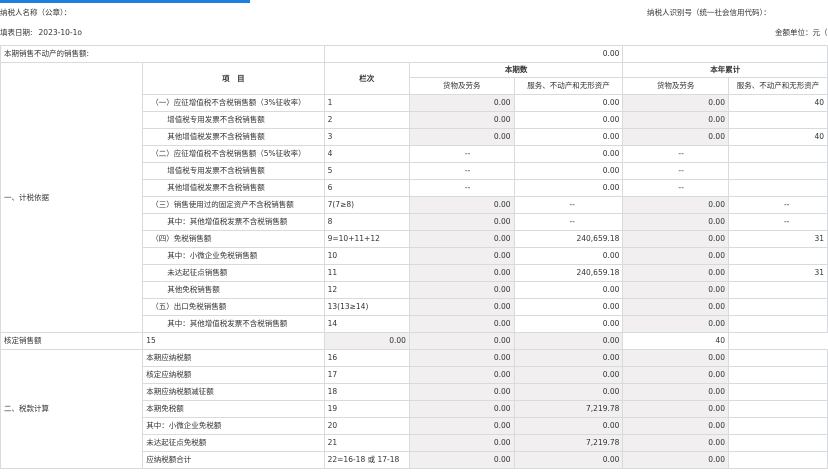  Describe the element at coordinates (366, 256) in the screenshot. I see `row-line-number: 10` at that location.